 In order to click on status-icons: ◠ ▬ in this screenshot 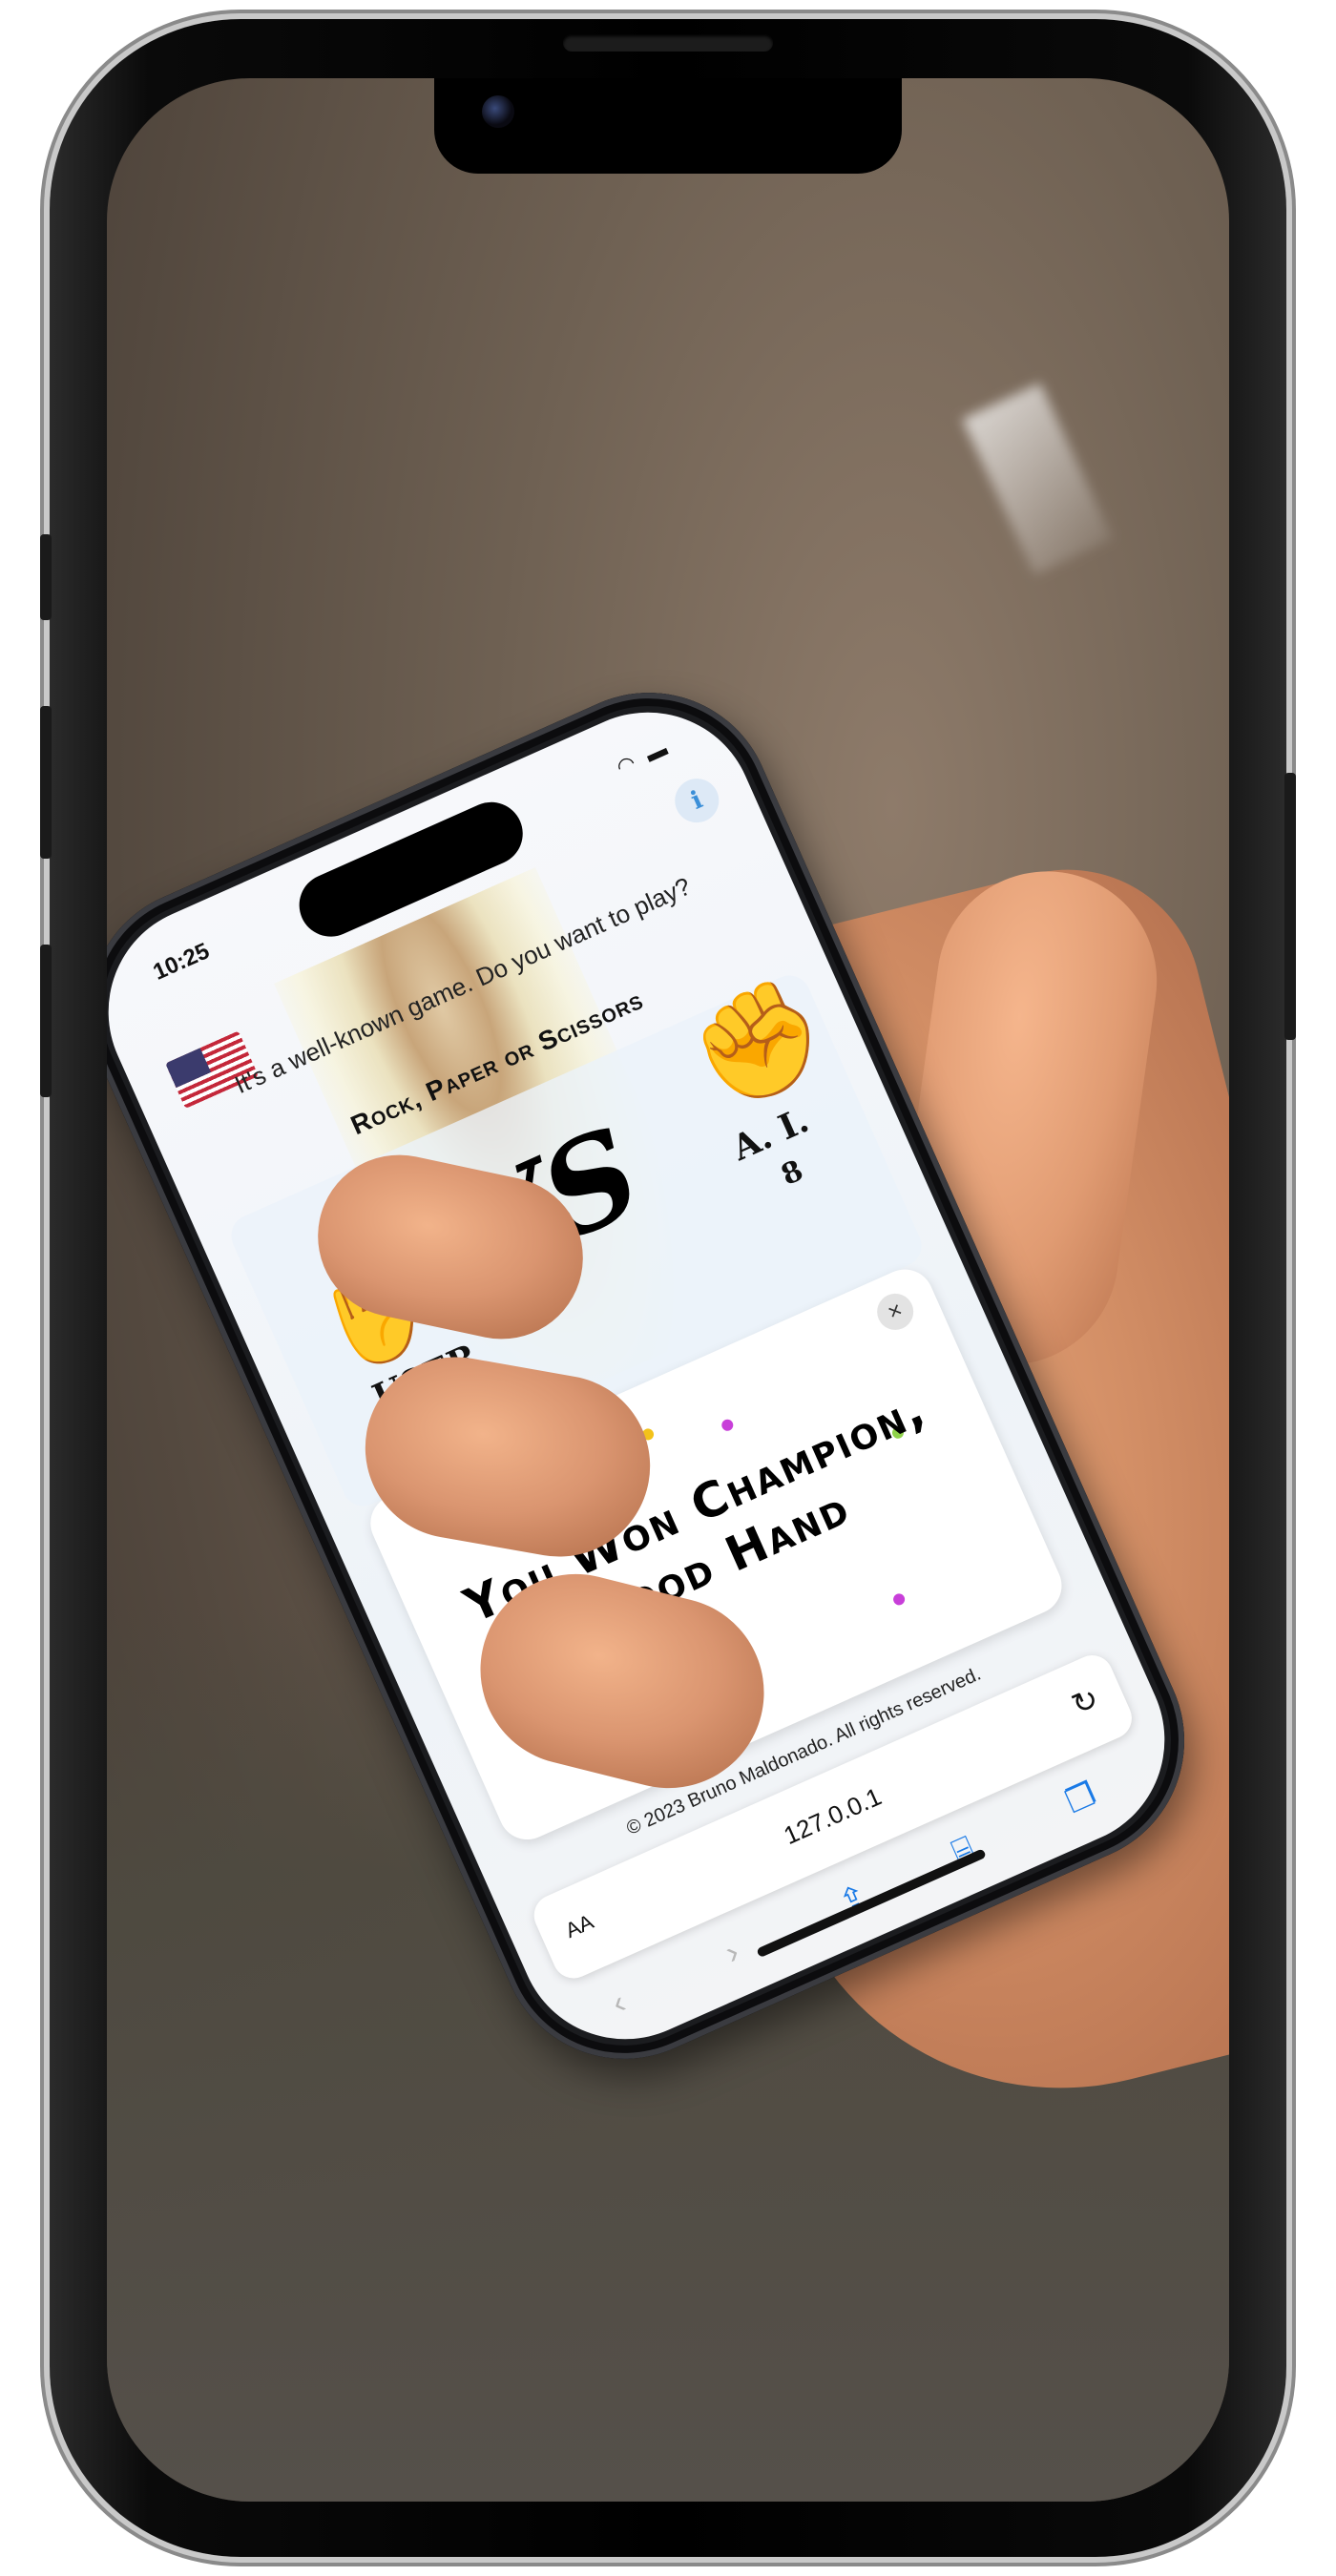, I will do `click(644, 757)`.